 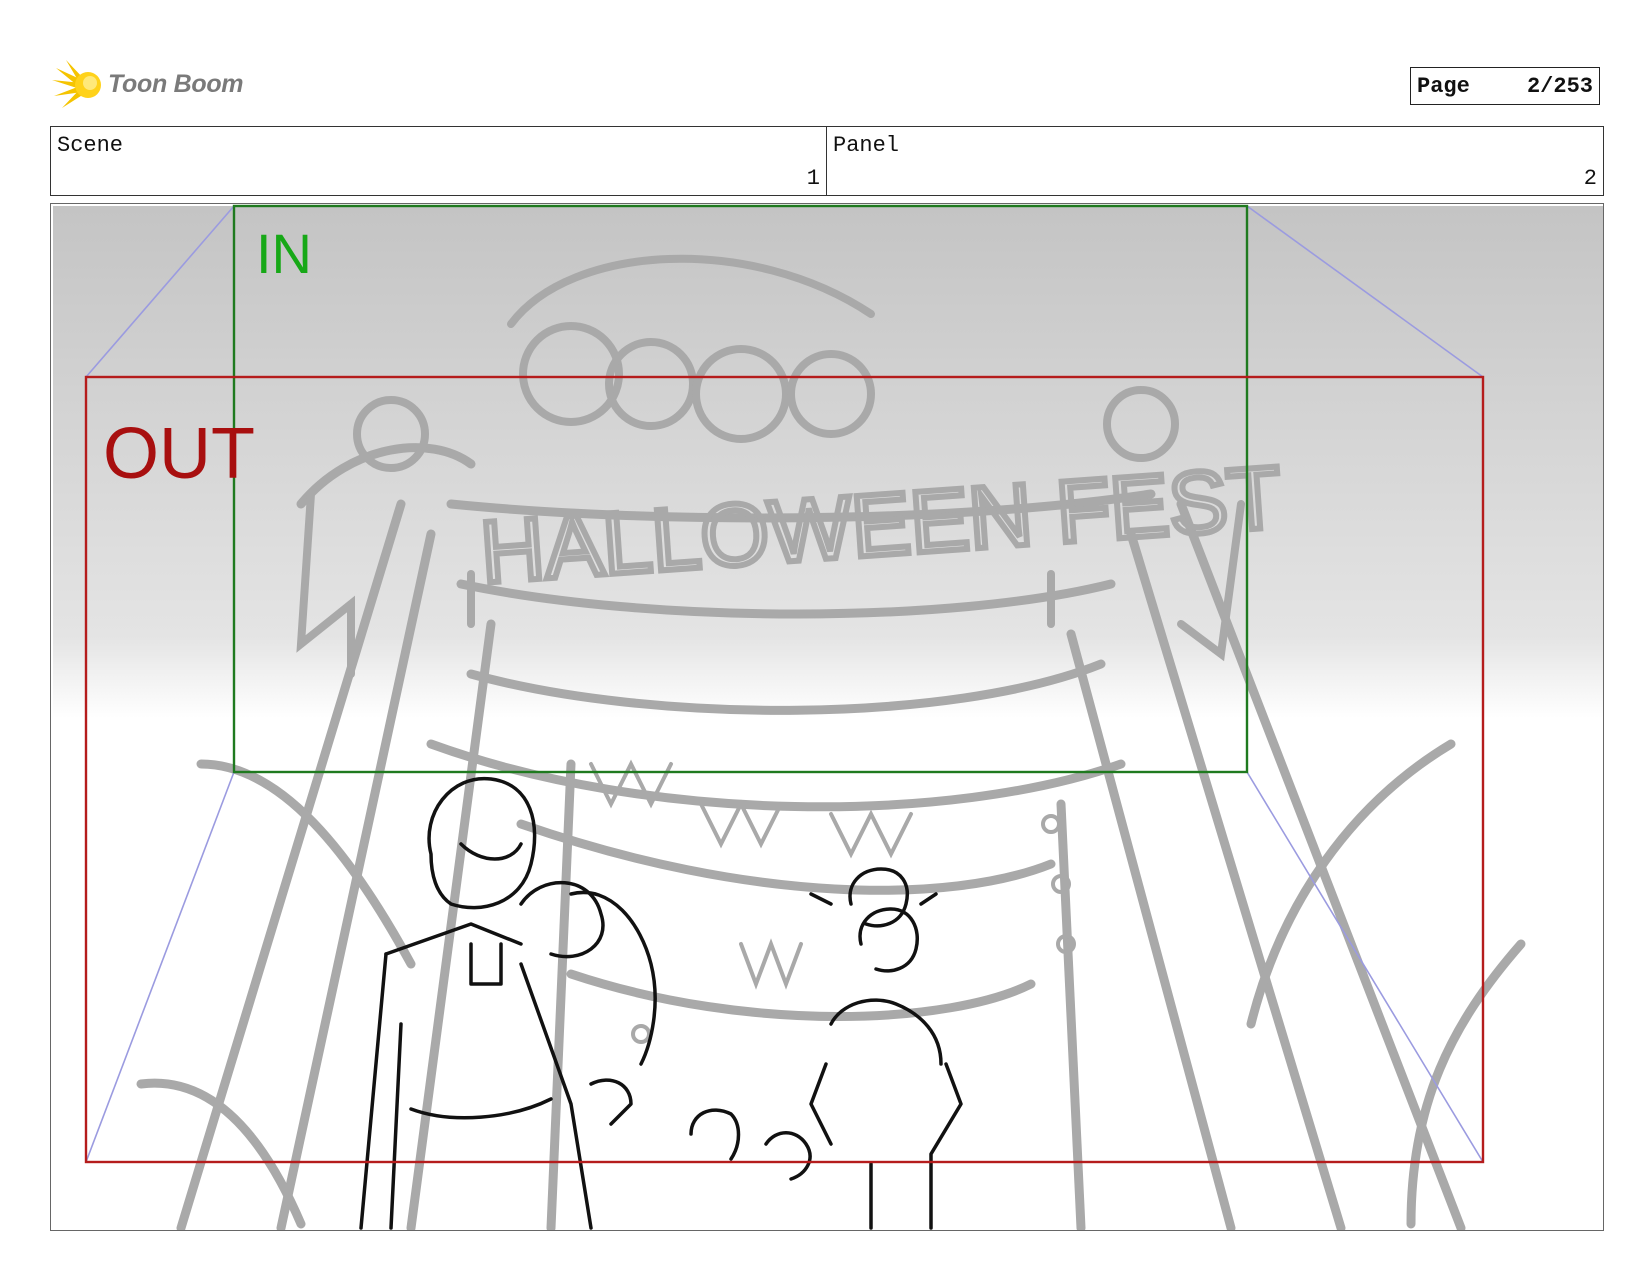 I want to click on toon-boom-logo: Toon Boom, so click(x=148, y=84).